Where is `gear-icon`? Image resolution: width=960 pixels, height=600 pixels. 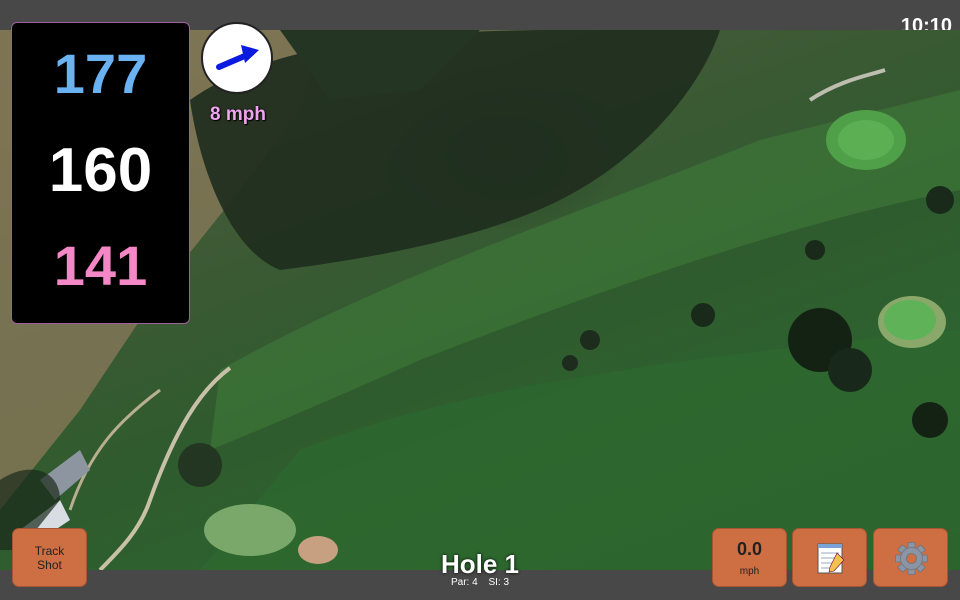
gear-icon is located at coordinates (911, 558).